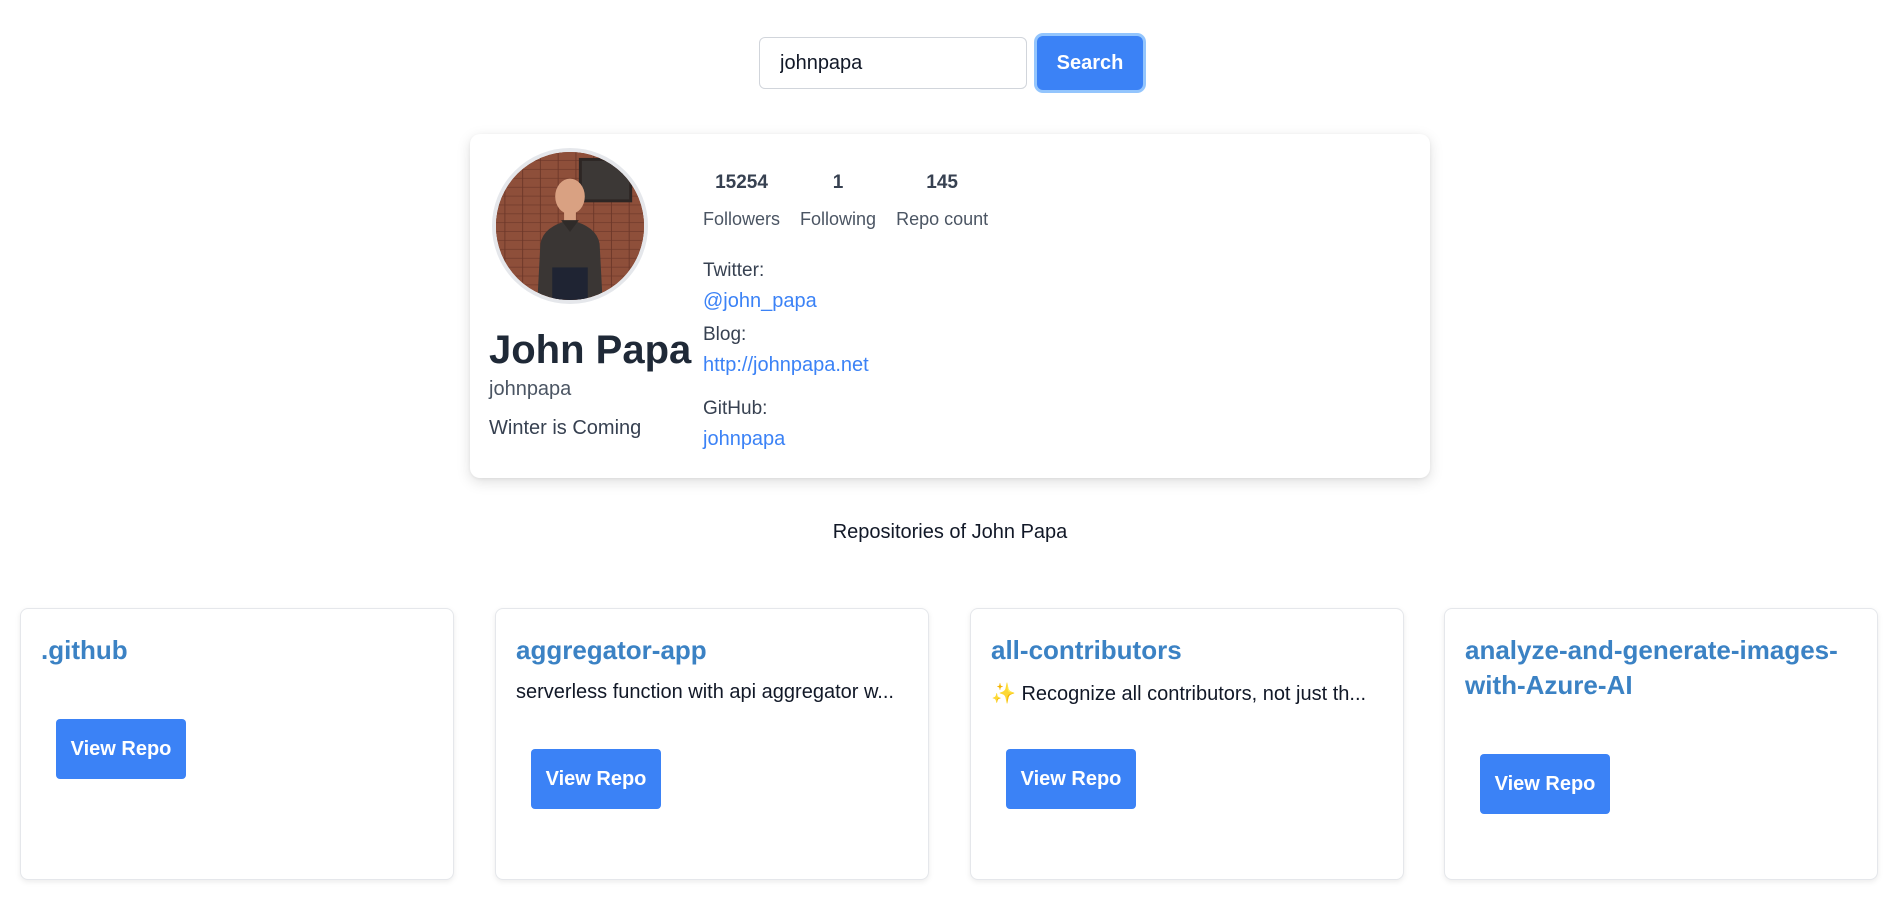  I want to click on stat-following: 1 Following, so click(838, 201).